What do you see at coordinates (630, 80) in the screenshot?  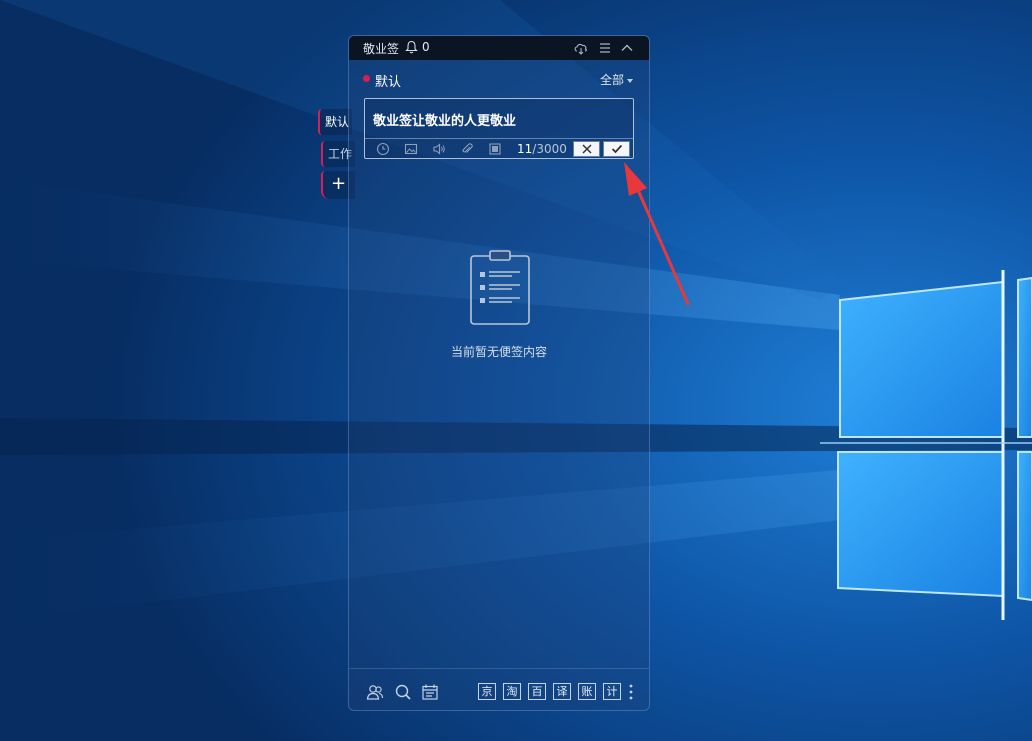 I see `caret-down-icon` at bounding box center [630, 80].